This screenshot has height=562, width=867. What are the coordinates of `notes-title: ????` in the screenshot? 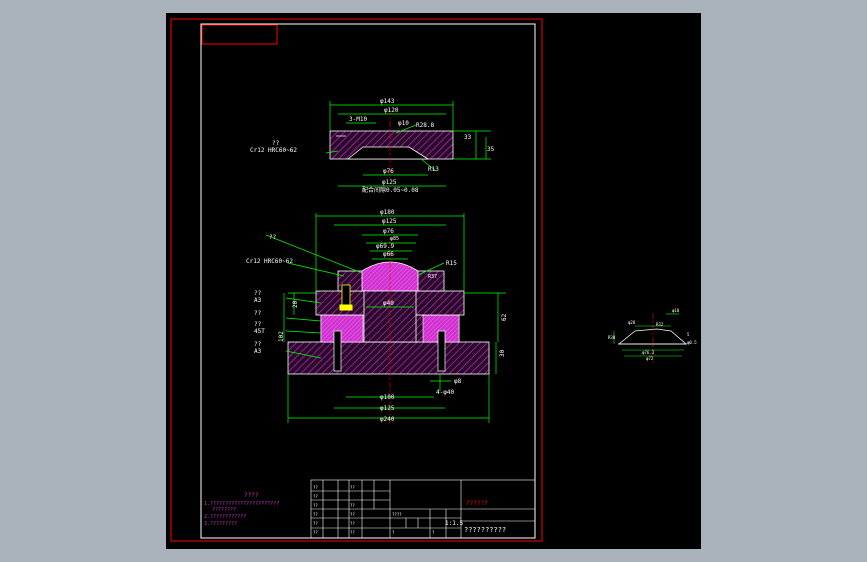 It's located at (251, 495).